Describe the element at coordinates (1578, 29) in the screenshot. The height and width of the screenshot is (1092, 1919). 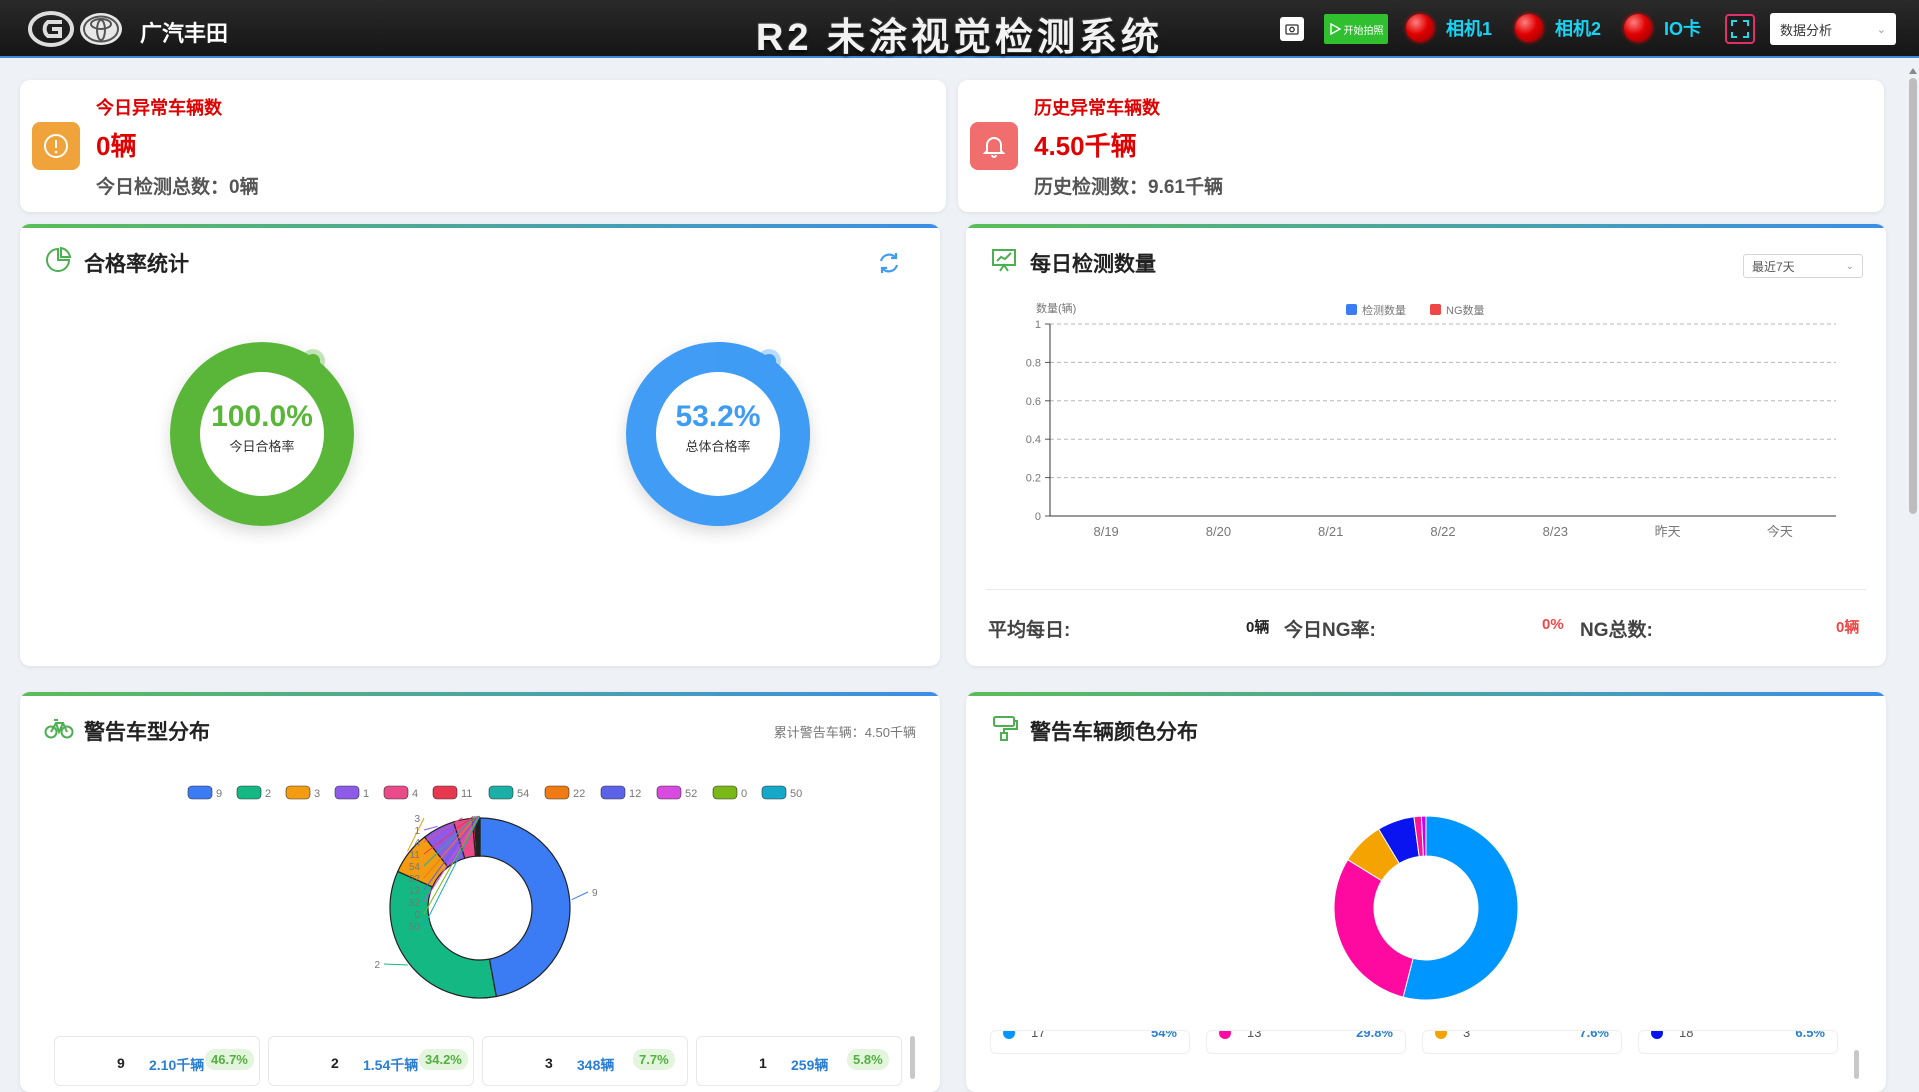
I see `device-label: 相机2` at that location.